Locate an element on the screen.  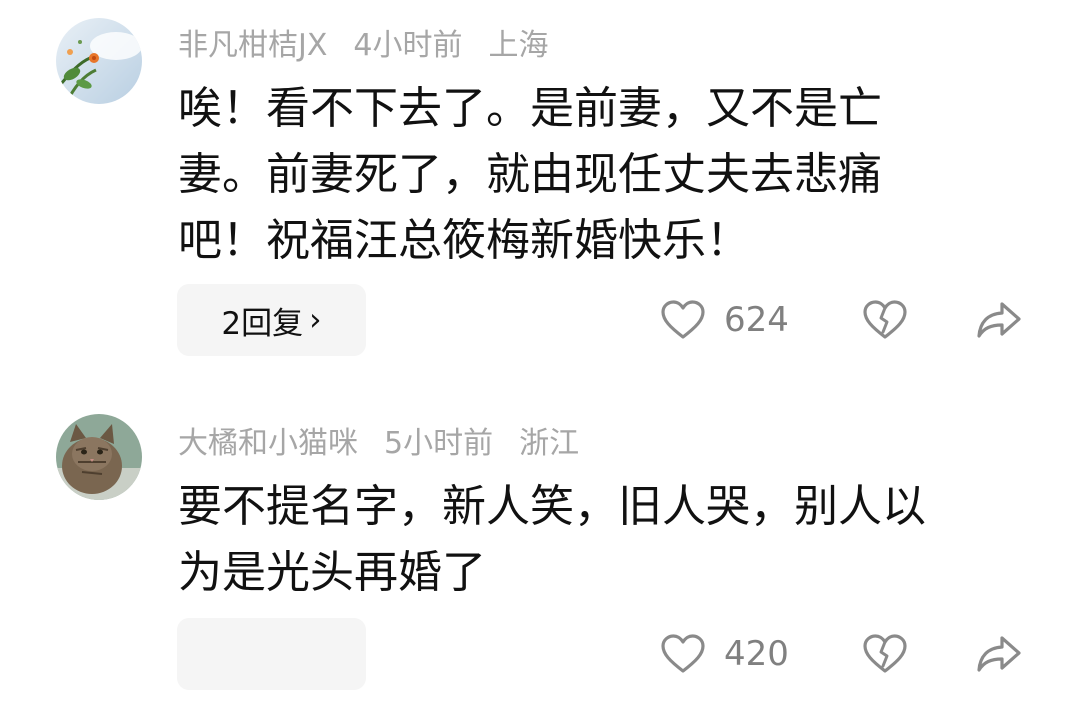
share-button is located at coordinates (999, 654).